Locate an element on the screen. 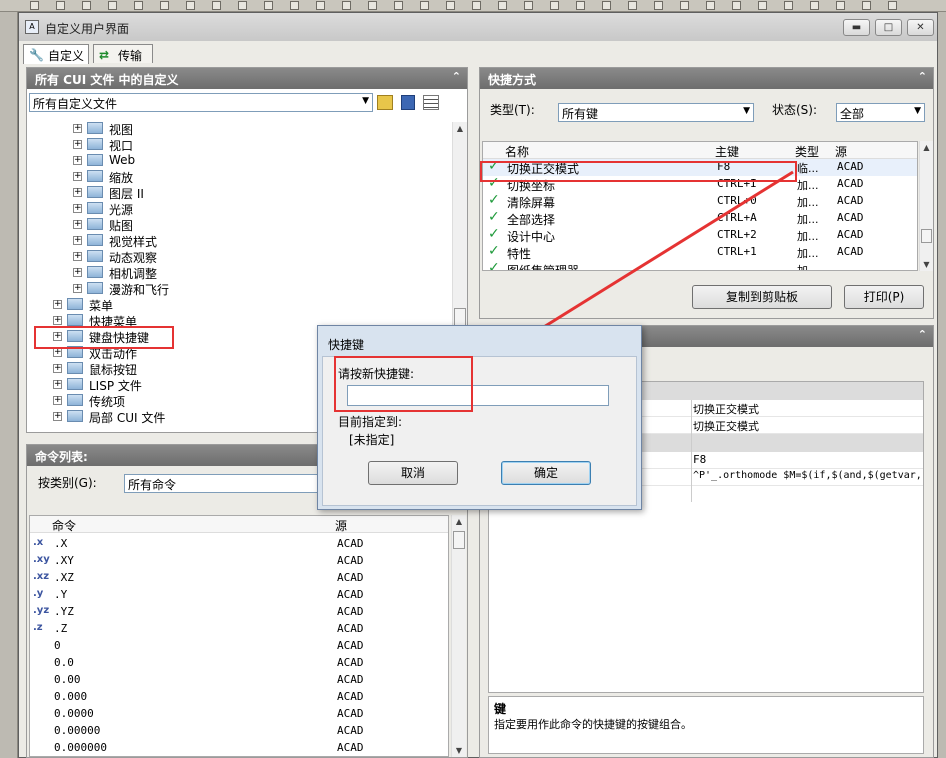 The height and width of the screenshot is (758, 946). col-name: 名称 is located at coordinates (517, 151).